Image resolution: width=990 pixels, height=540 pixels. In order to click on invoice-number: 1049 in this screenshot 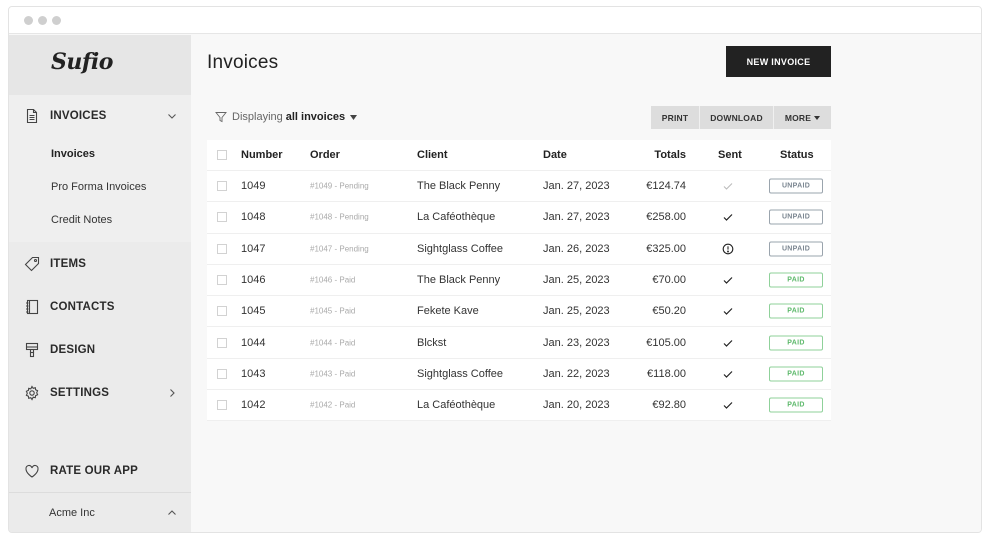, I will do `click(253, 186)`.